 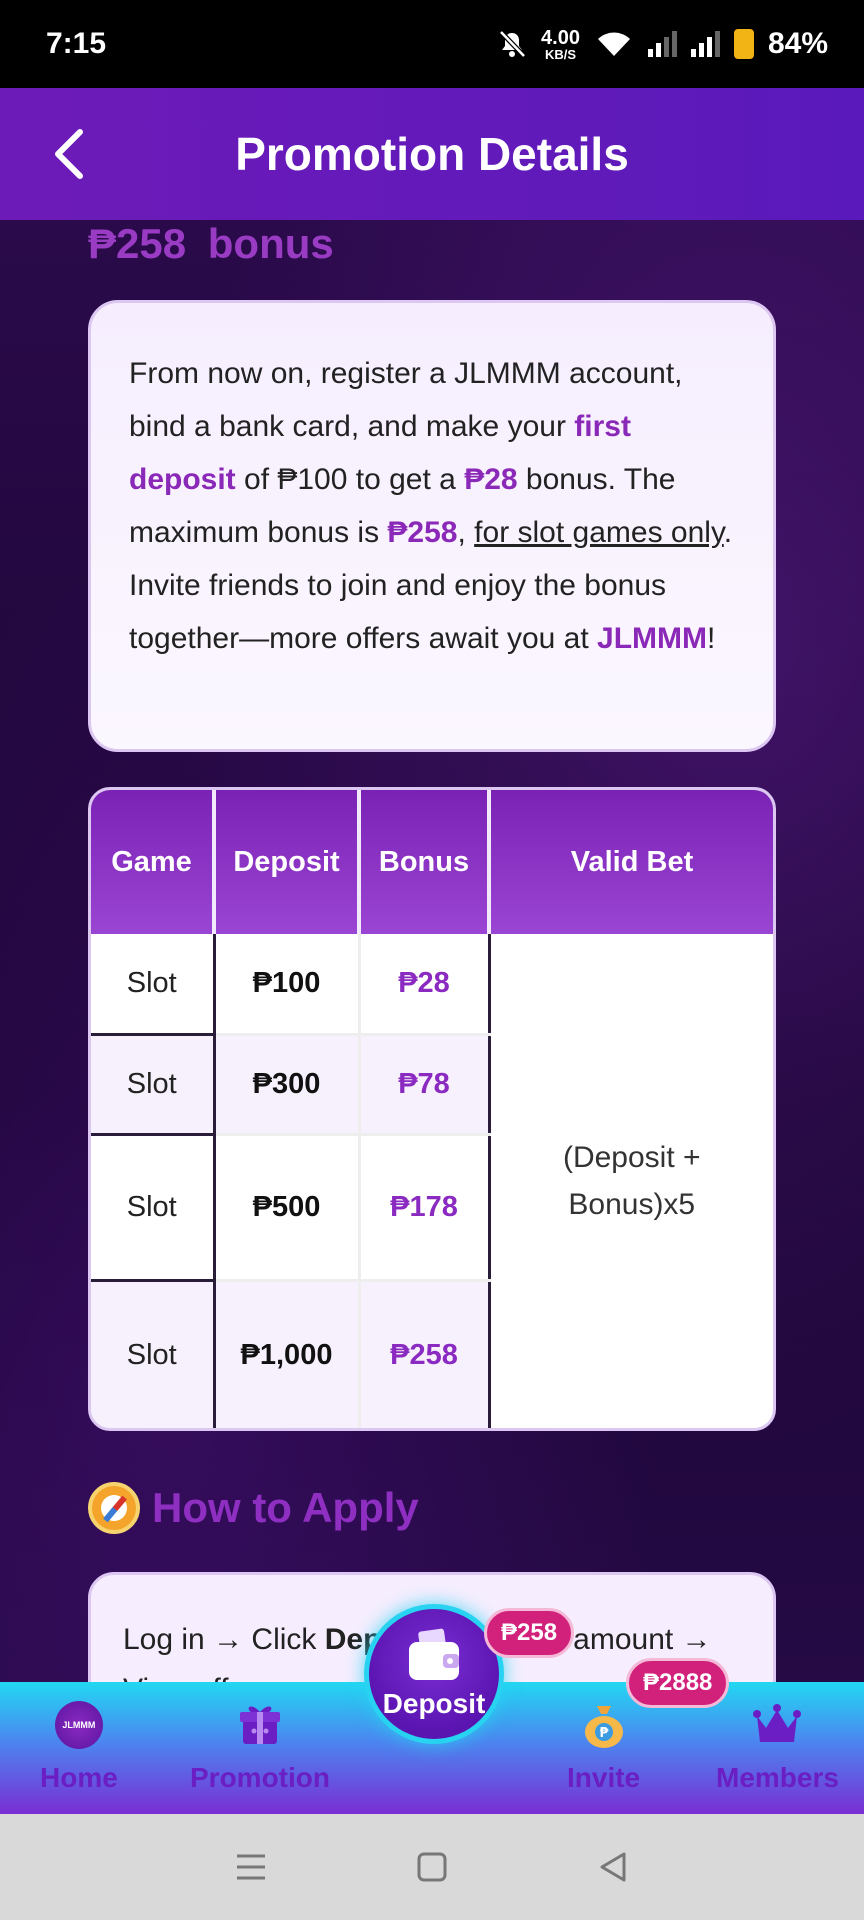 What do you see at coordinates (777, 1723) in the screenshot?
I see `crown-icon` at bounding box center [777, 1723].